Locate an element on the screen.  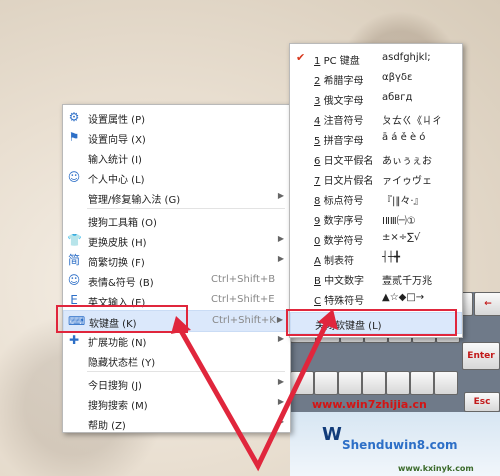
red-arrow-line is located at coordinates (253, 393).